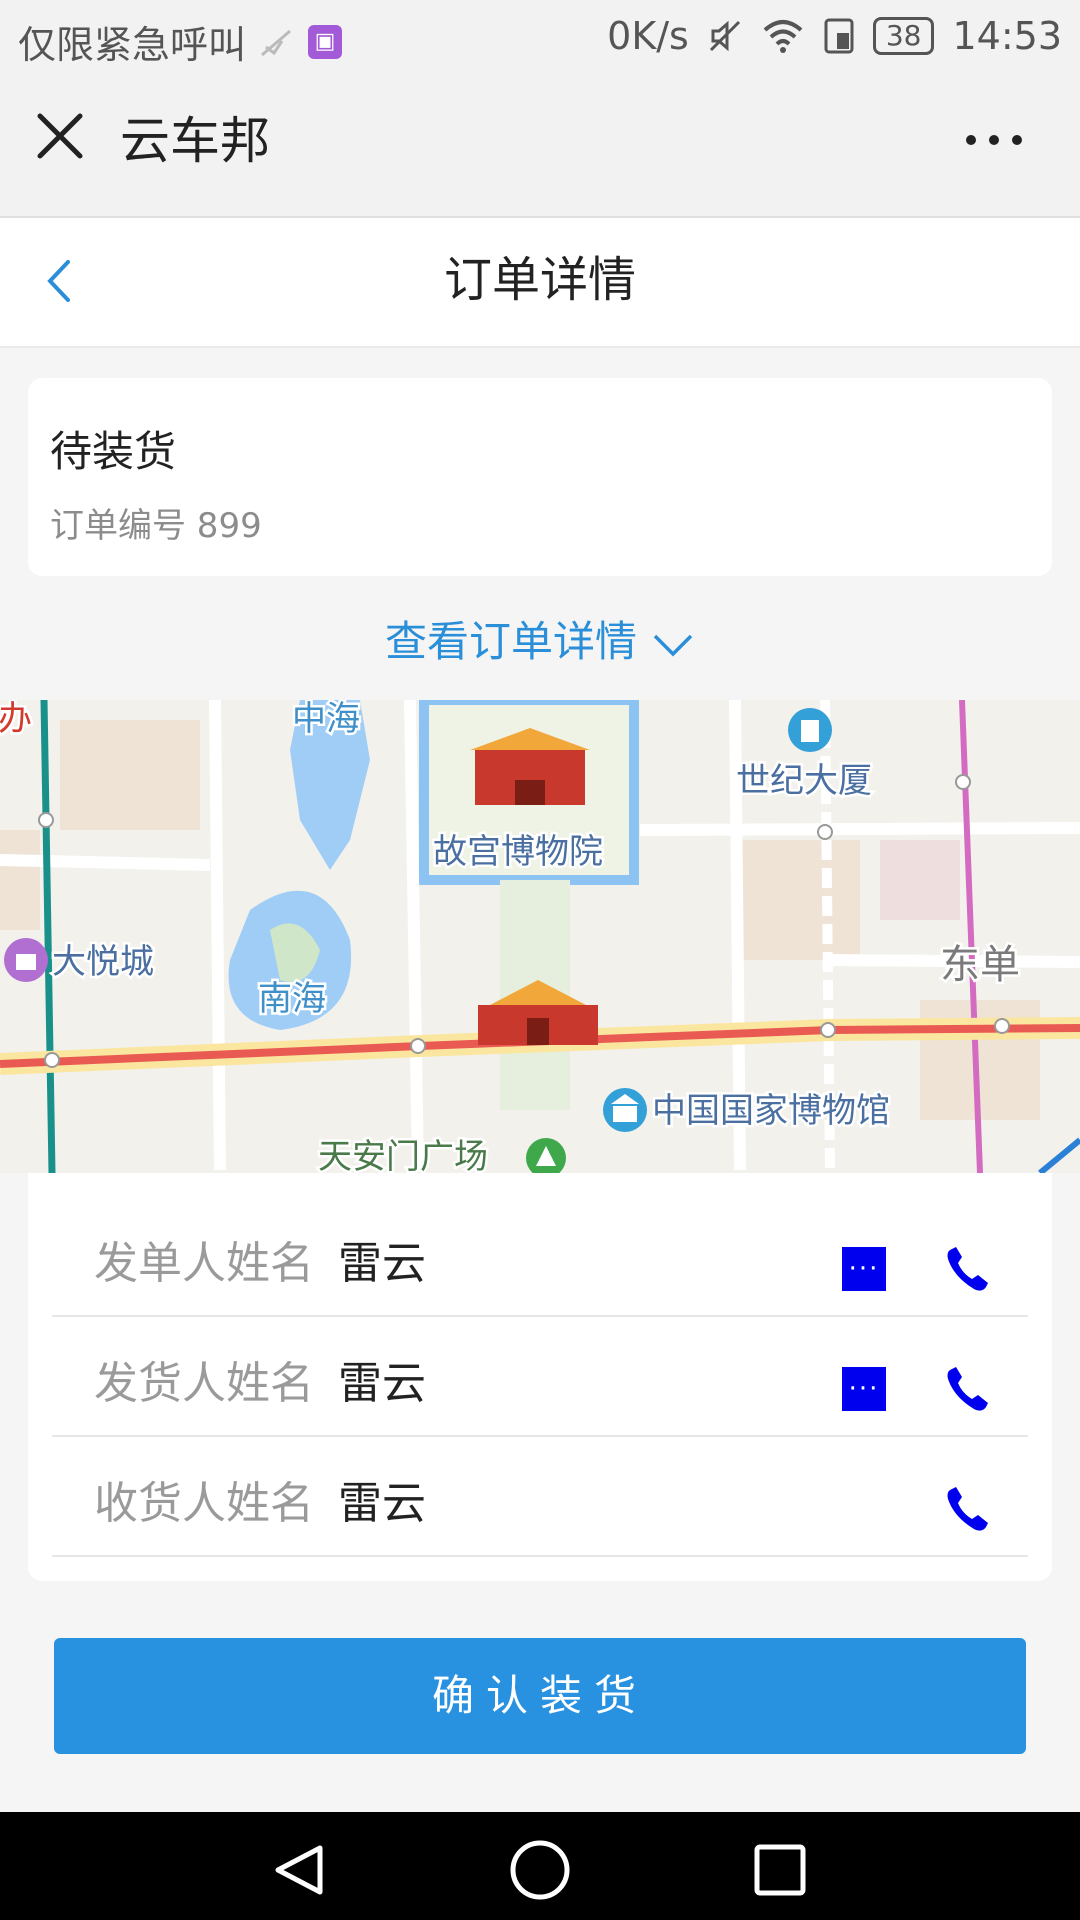 This screenshot has height=1920, width=1080. Describe the element at coordinates (994, 140) in the screenshot. I see `more-options-icon` at that location.